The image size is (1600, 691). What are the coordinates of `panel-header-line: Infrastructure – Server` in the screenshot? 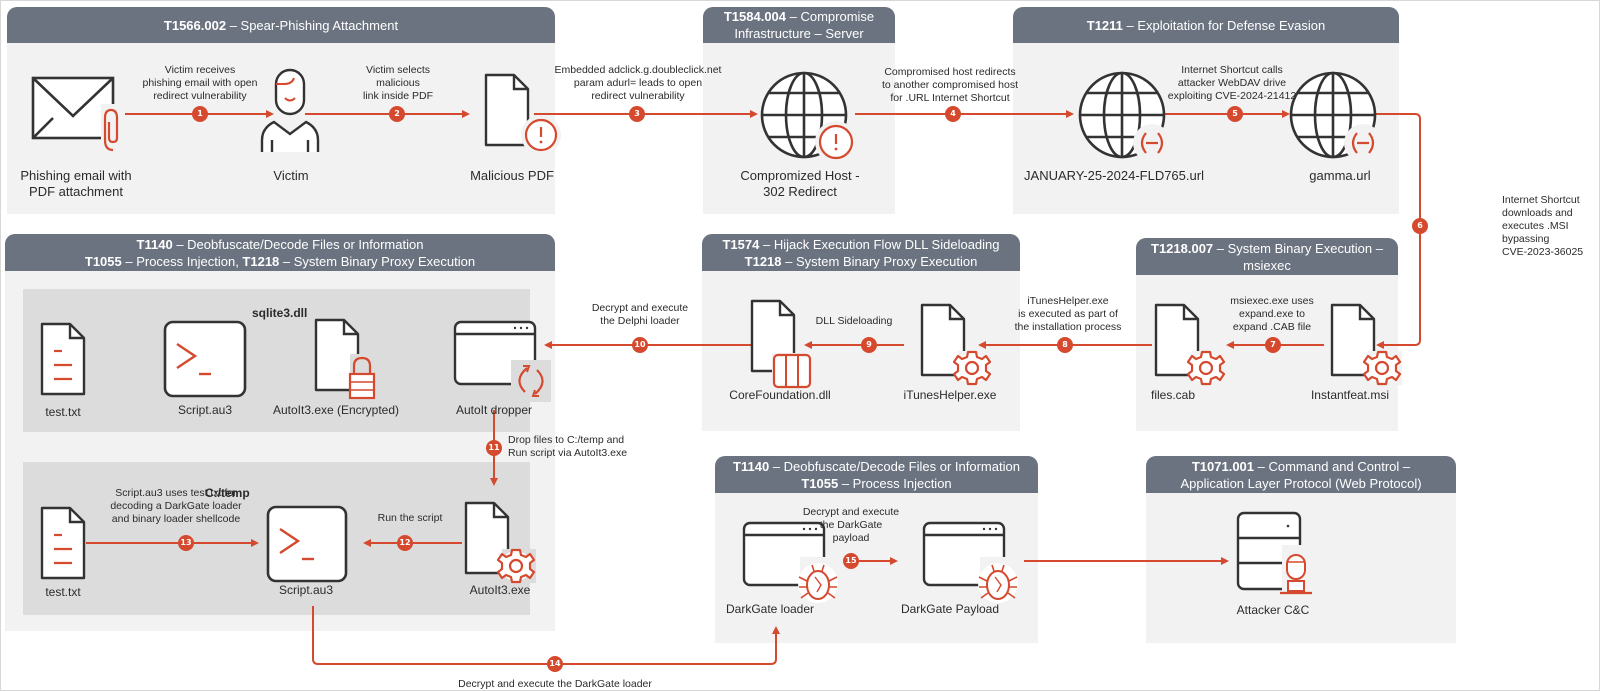 It's located at (799, 33).